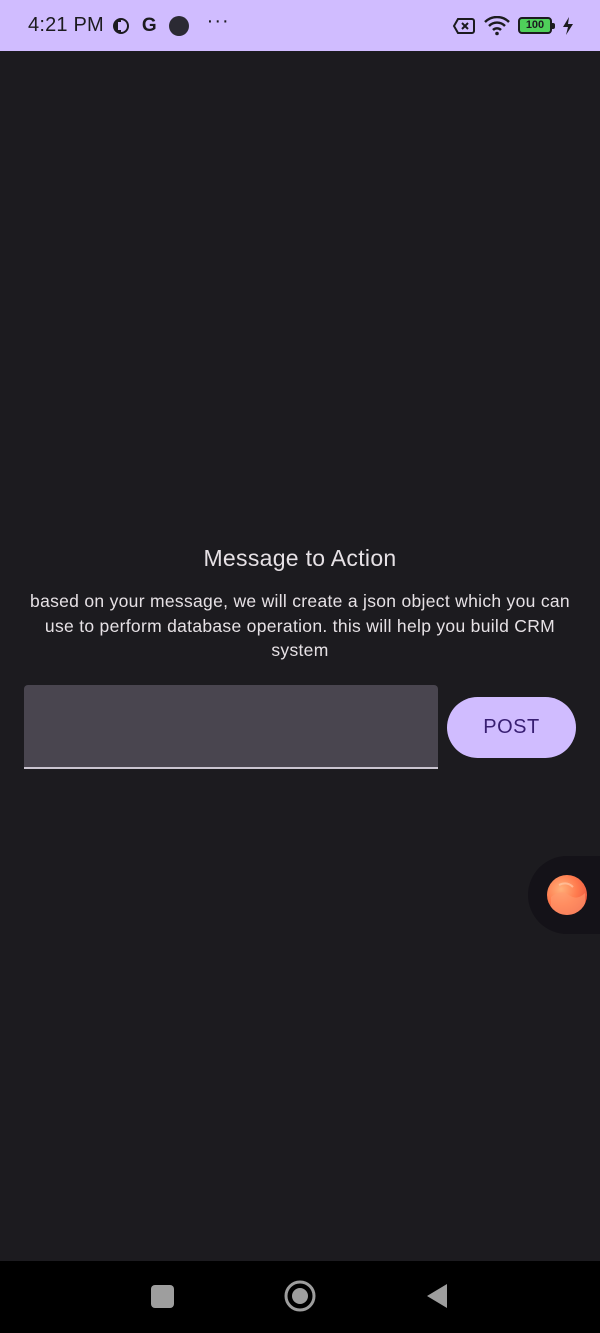 This screenshot has height=1333, width=600. Describe the element at coordinates (178, 25) in the screenshot. I see `record-icon` at that location.